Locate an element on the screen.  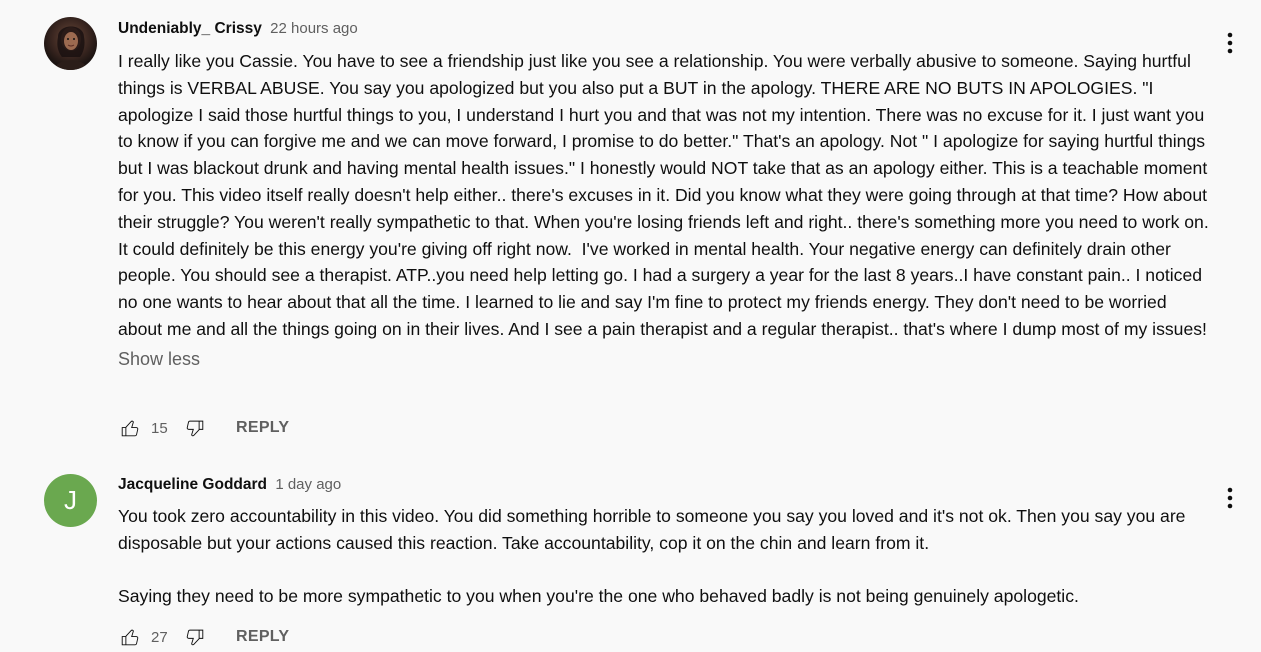
like-count: 15 is located at coordinates (159, 428).